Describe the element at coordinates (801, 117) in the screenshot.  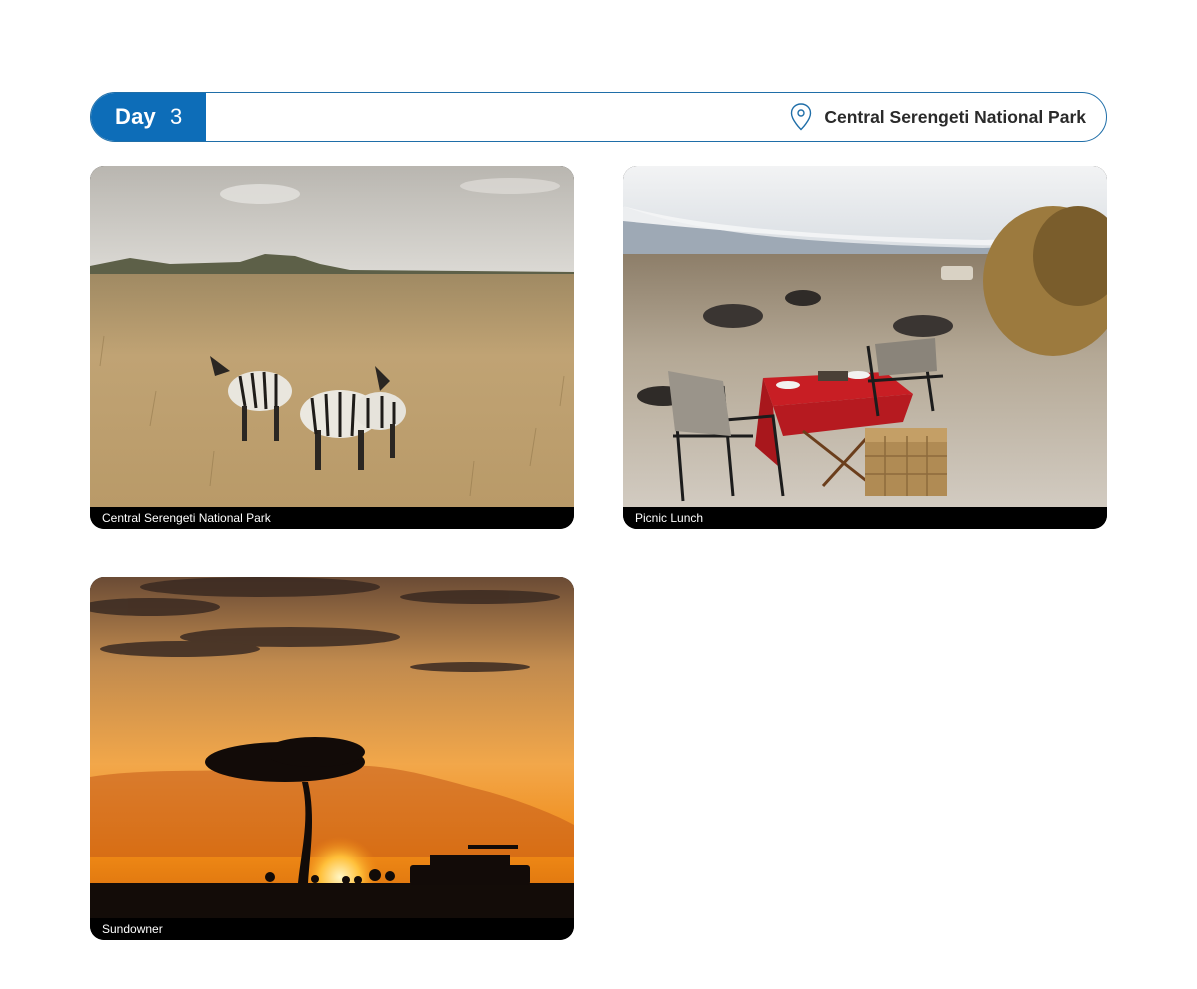
I see `map-pin-icon` at that location.